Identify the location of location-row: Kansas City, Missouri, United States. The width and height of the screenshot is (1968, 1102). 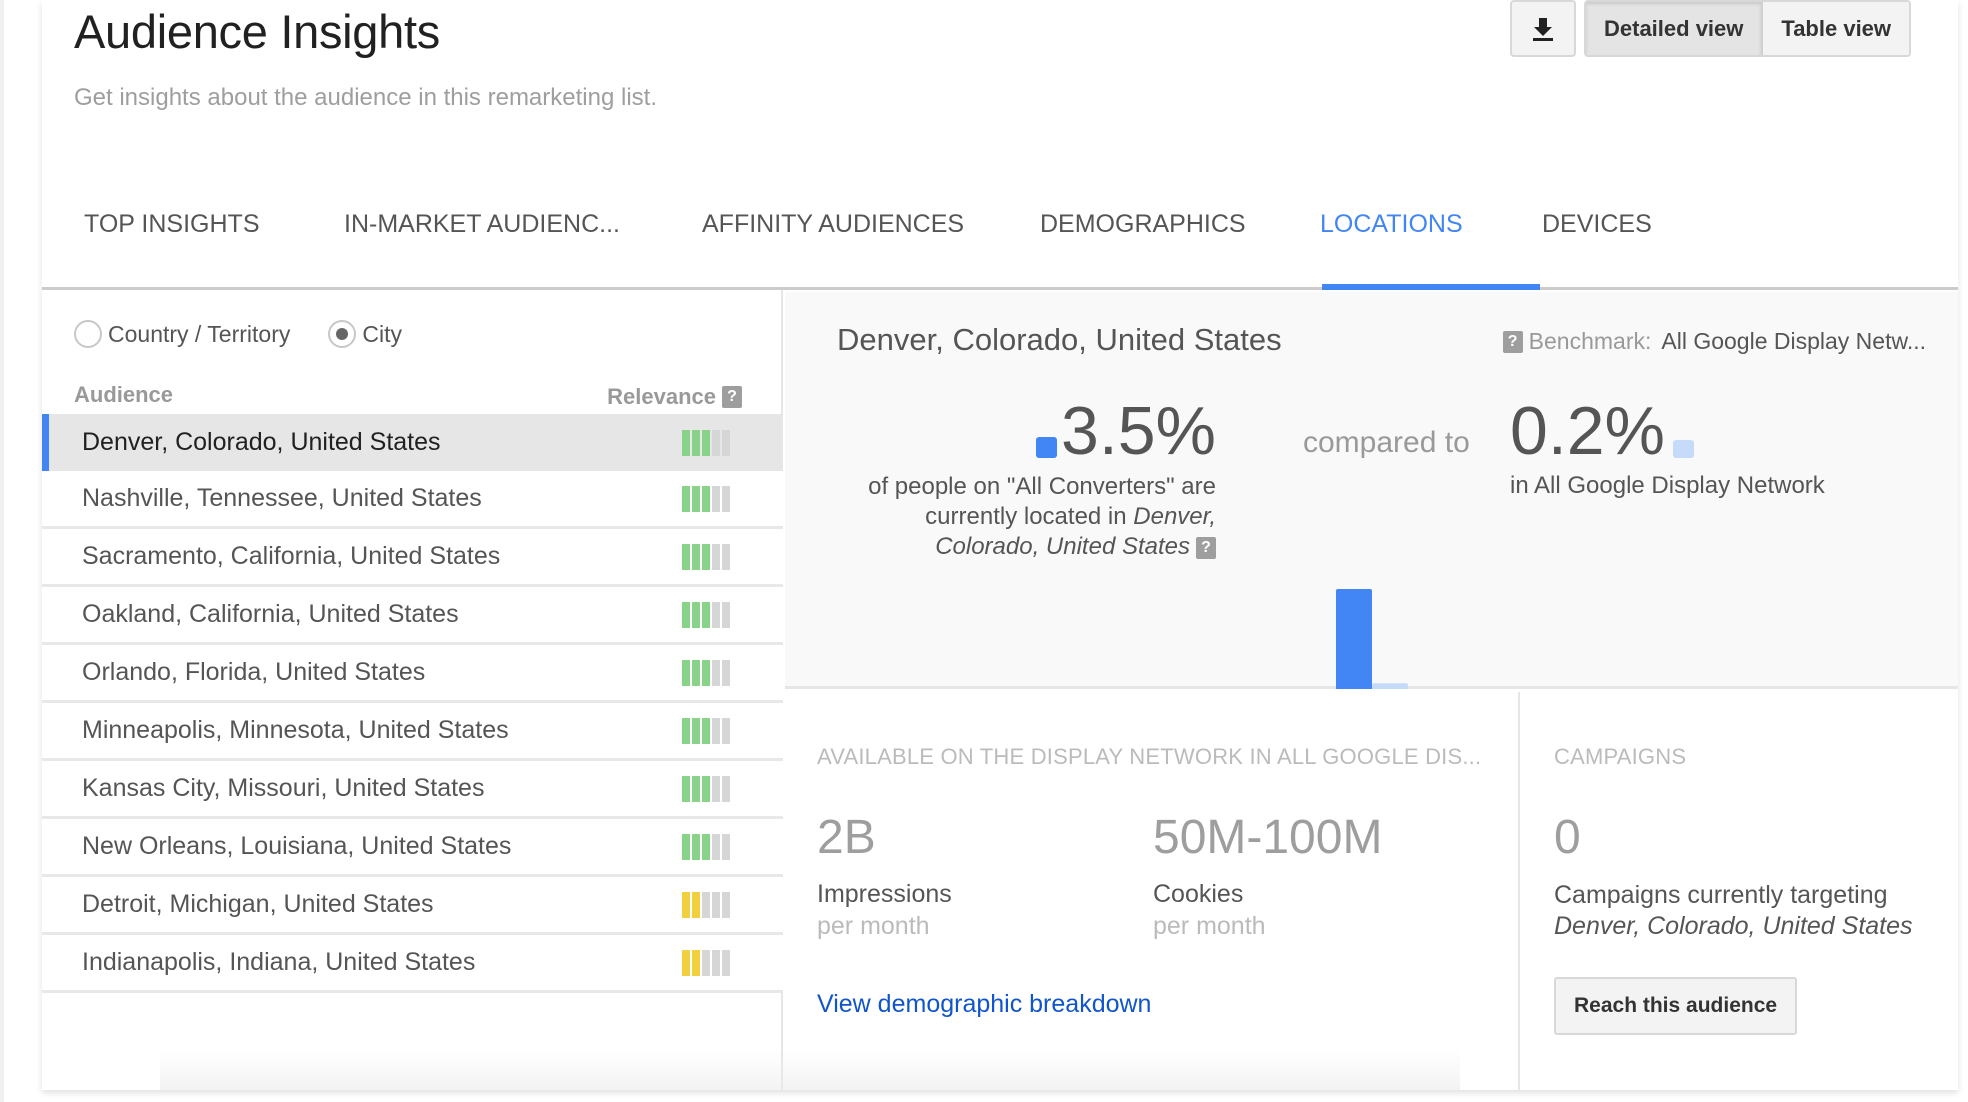
(412, 790).